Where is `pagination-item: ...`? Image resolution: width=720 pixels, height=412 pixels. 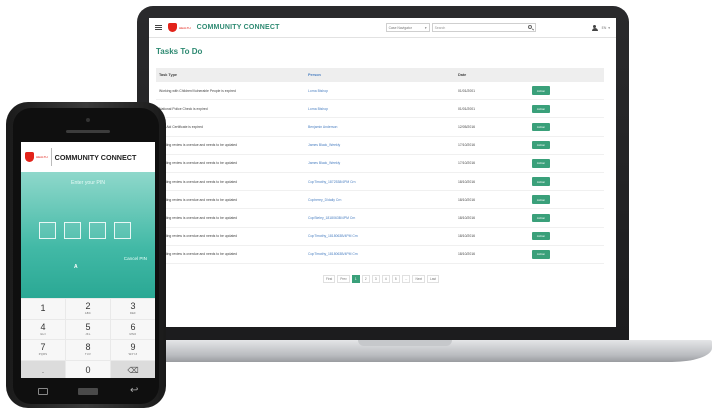
pagination-item: ... is located at coordinates (406, 279).